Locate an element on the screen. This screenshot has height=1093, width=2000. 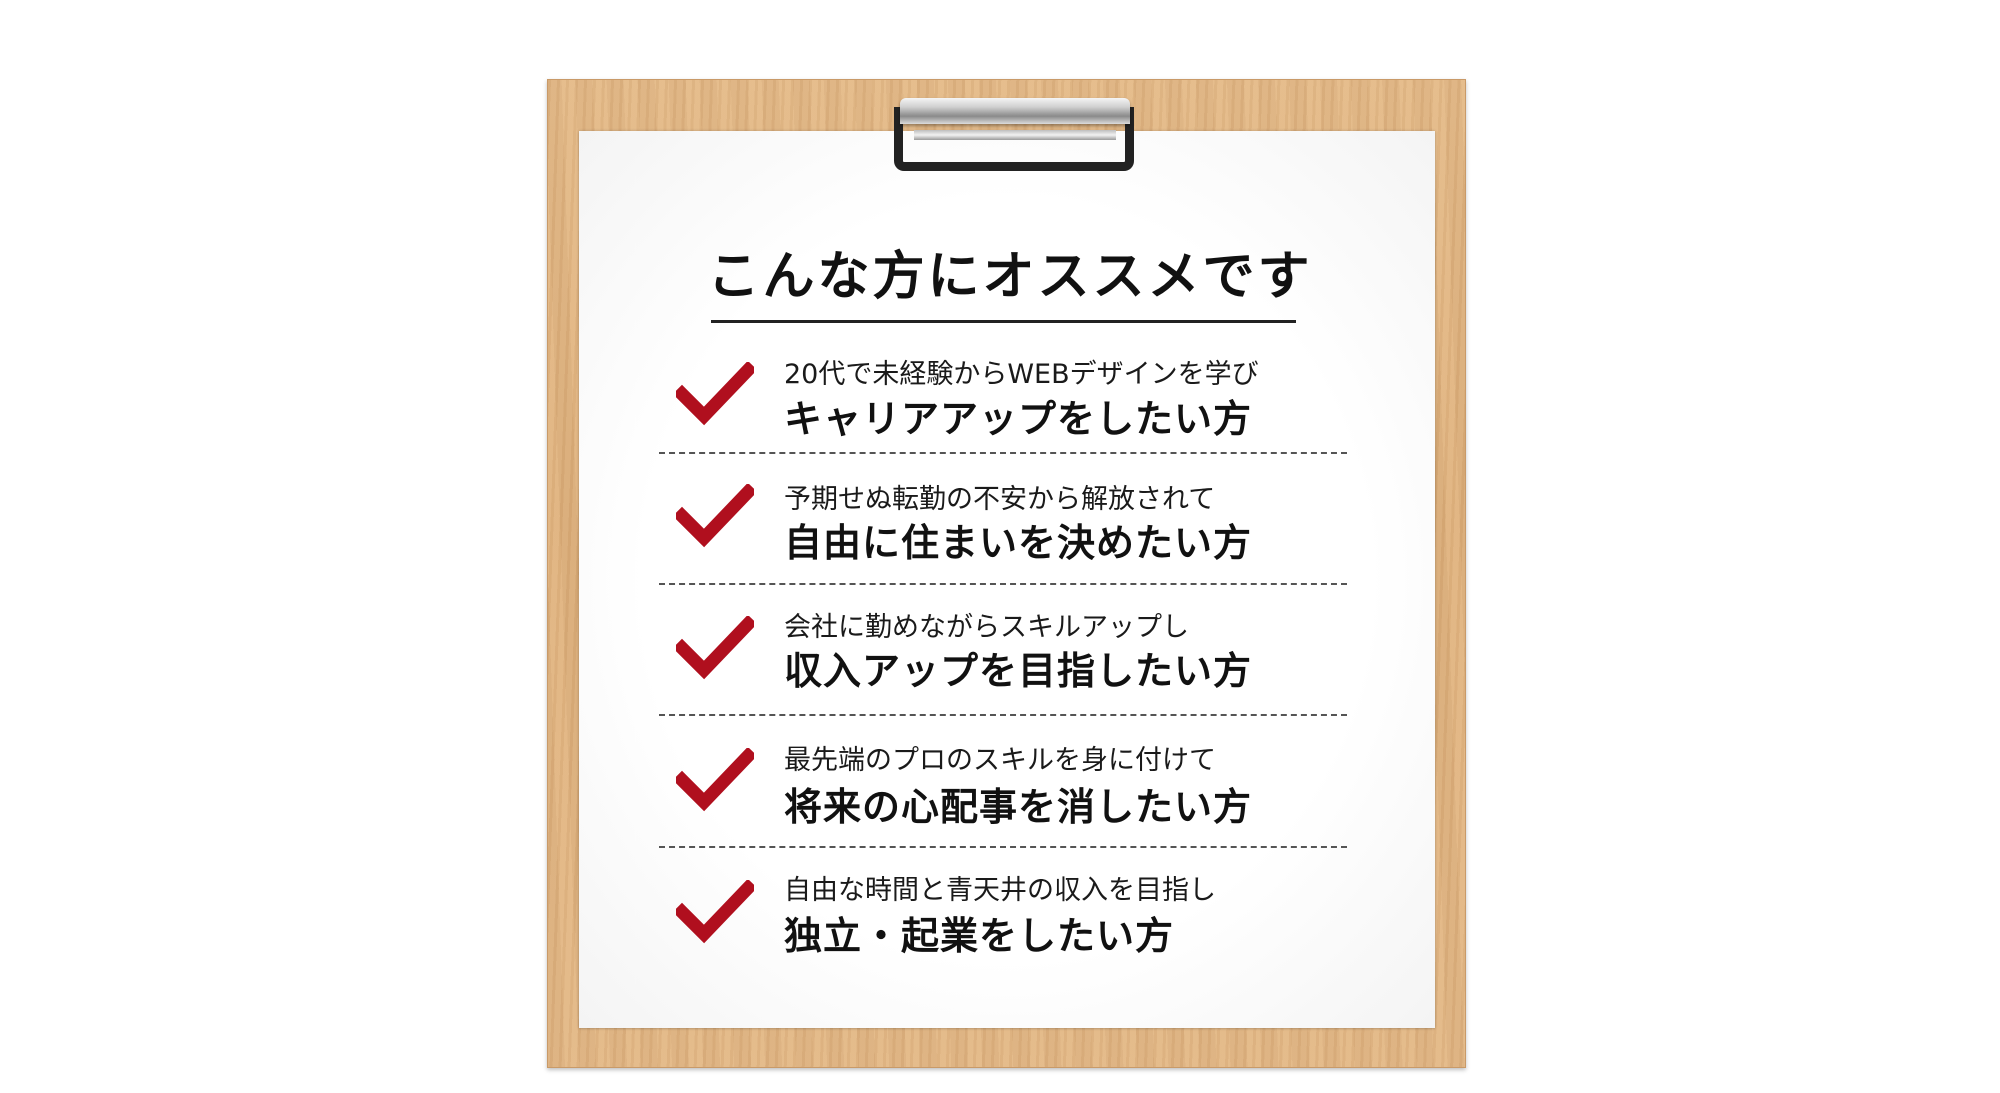
item-main-text: 独立・起業をしたい方 is located at coordinates (979, 936).